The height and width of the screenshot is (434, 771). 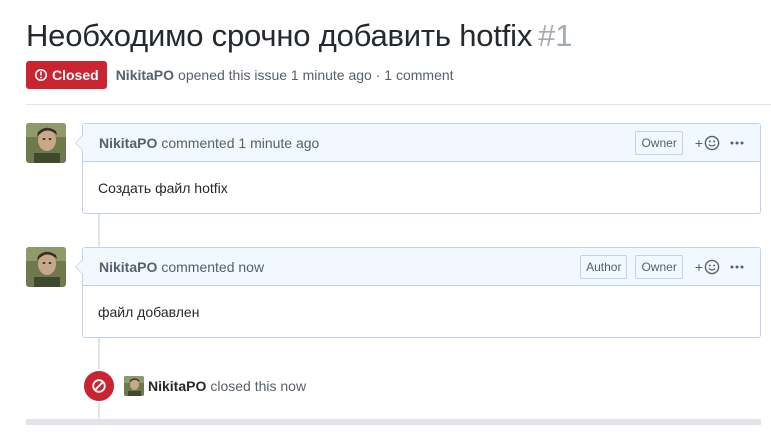 I want to click on status-label: Closed, so click(x=75, y=75).